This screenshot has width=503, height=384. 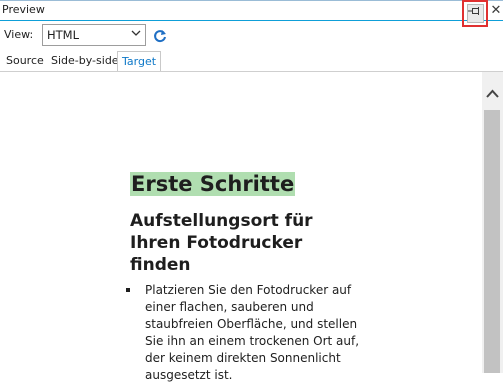 I want to click on chevron-up-icon, so click(x=492, y=93).